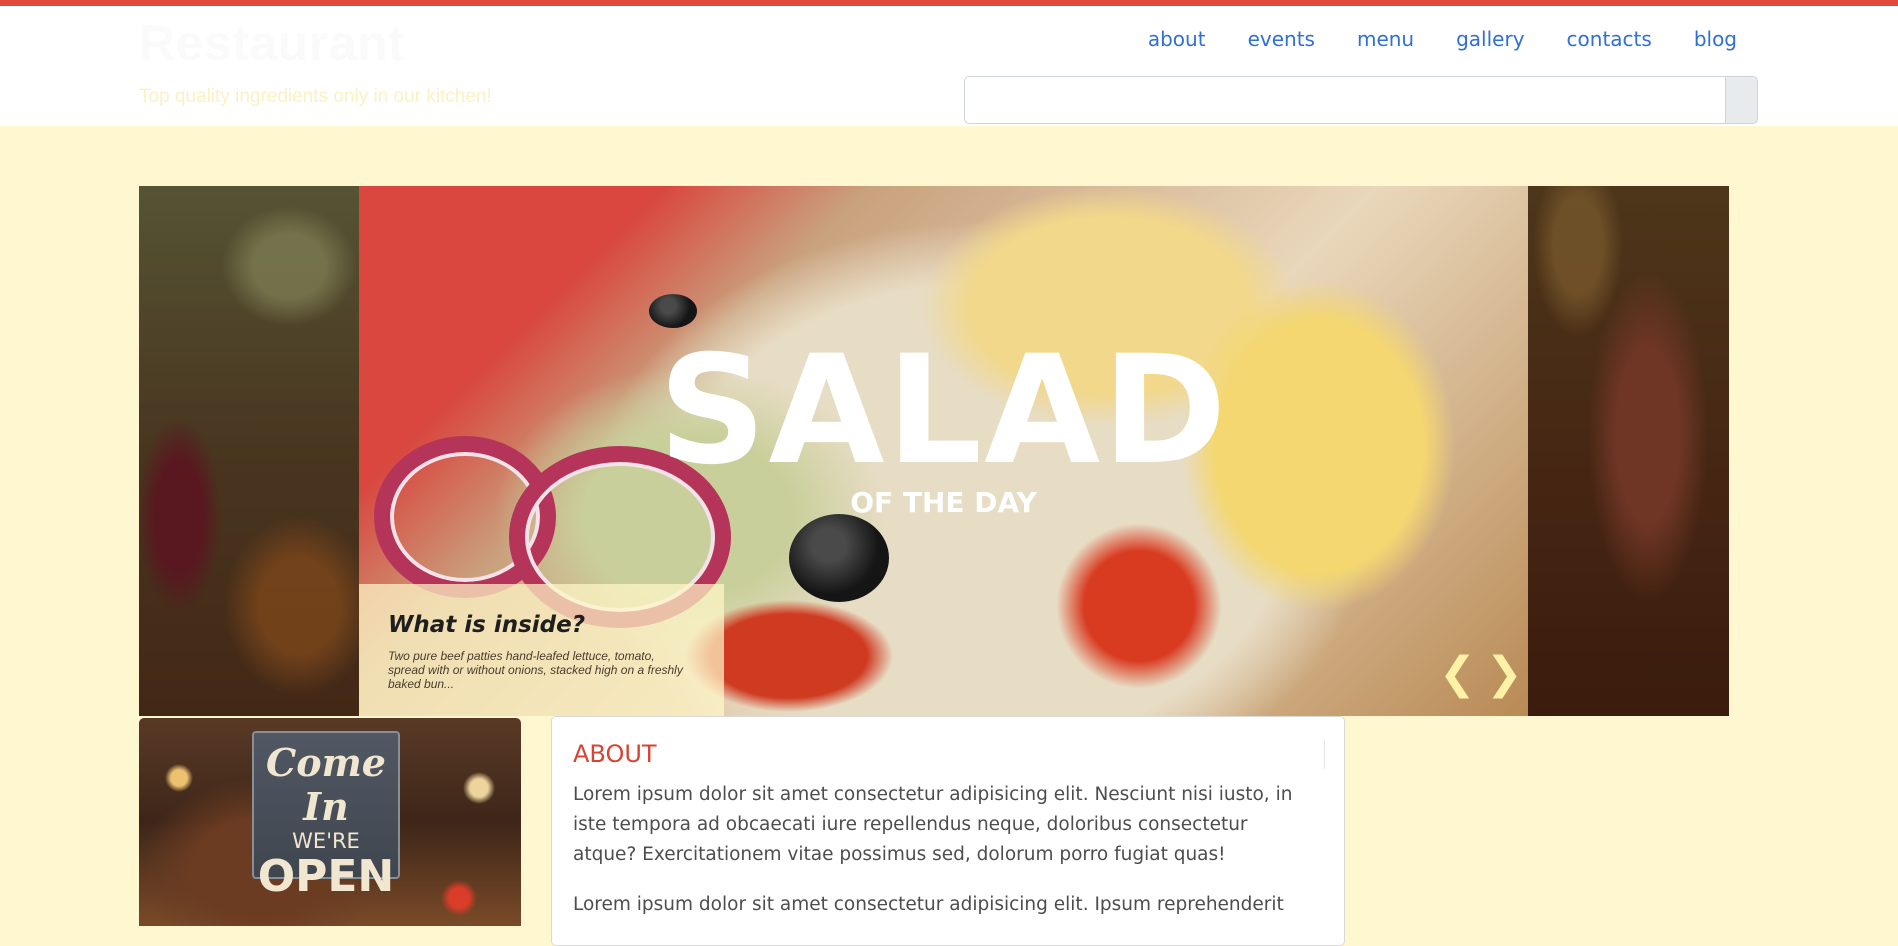 The height and width of the screenshot is (946, 1898). What do you see at coordinates (1504, 674) in the screenshot?
I see `chevron-right-icon: ❯` at bounding box center [1504, 674].